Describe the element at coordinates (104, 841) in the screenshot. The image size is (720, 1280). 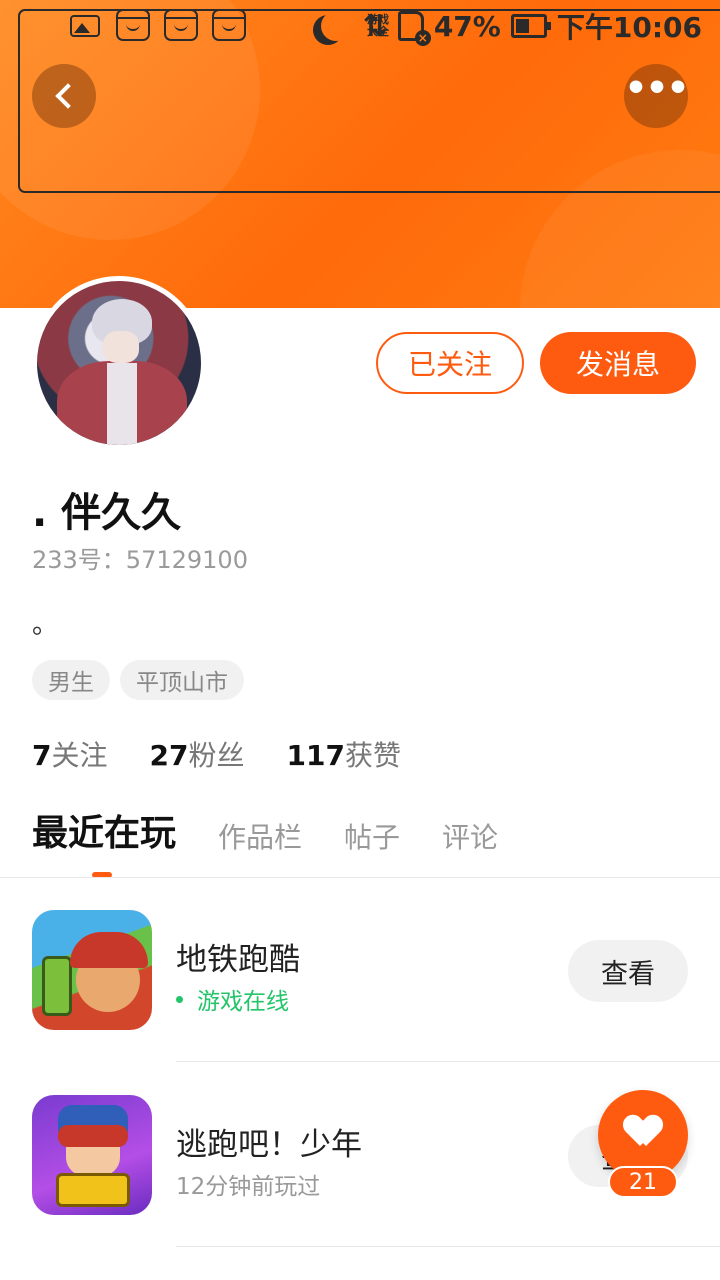
I see `tab-recently-played: 最近在玩` at that location.